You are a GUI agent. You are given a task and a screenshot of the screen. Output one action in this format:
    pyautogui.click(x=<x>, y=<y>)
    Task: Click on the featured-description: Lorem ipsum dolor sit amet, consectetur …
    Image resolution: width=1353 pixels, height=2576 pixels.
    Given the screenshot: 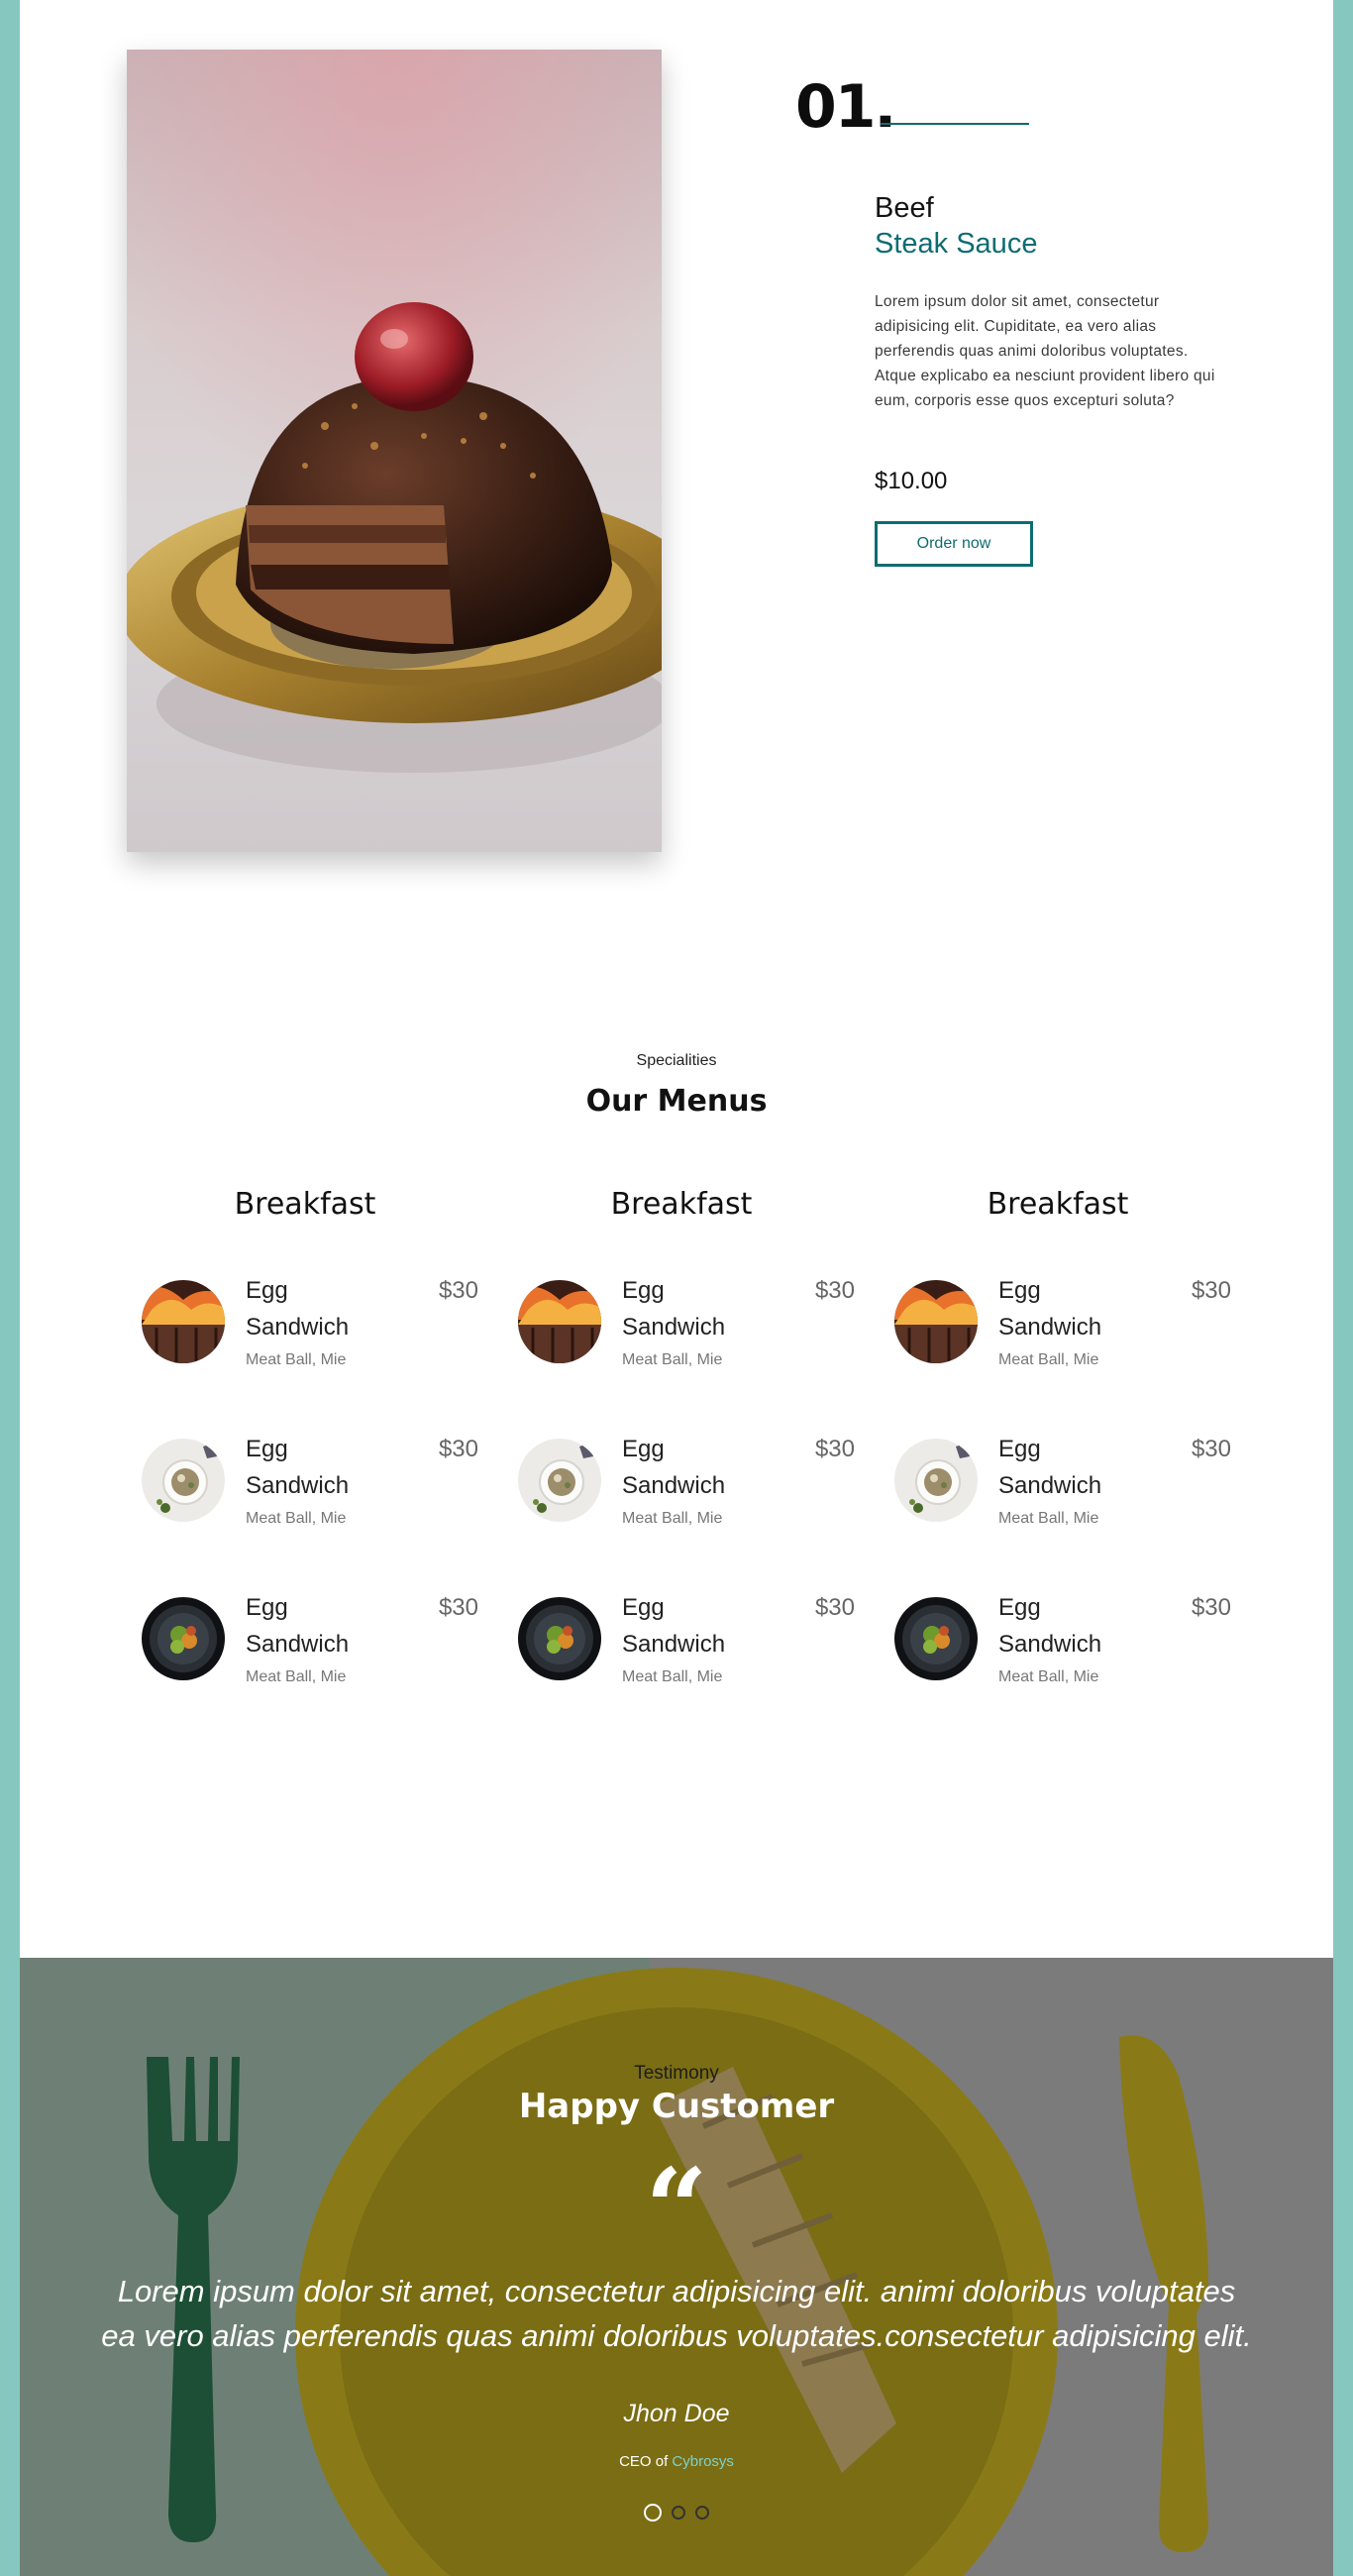 What is the action you would take?
    pyautogui.click(x=1045, y=351)
    